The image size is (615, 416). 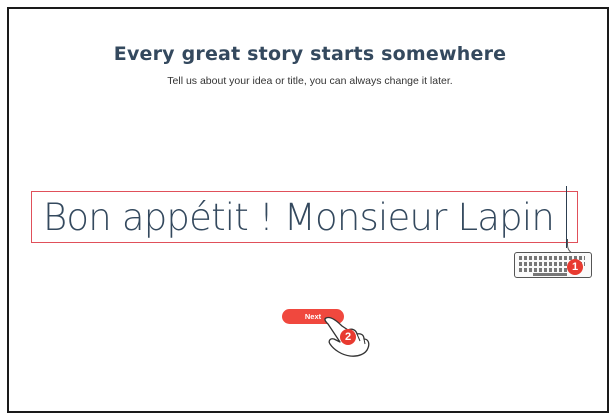 I want to click on step-2-badge: 2, so click(x=348, y=337).